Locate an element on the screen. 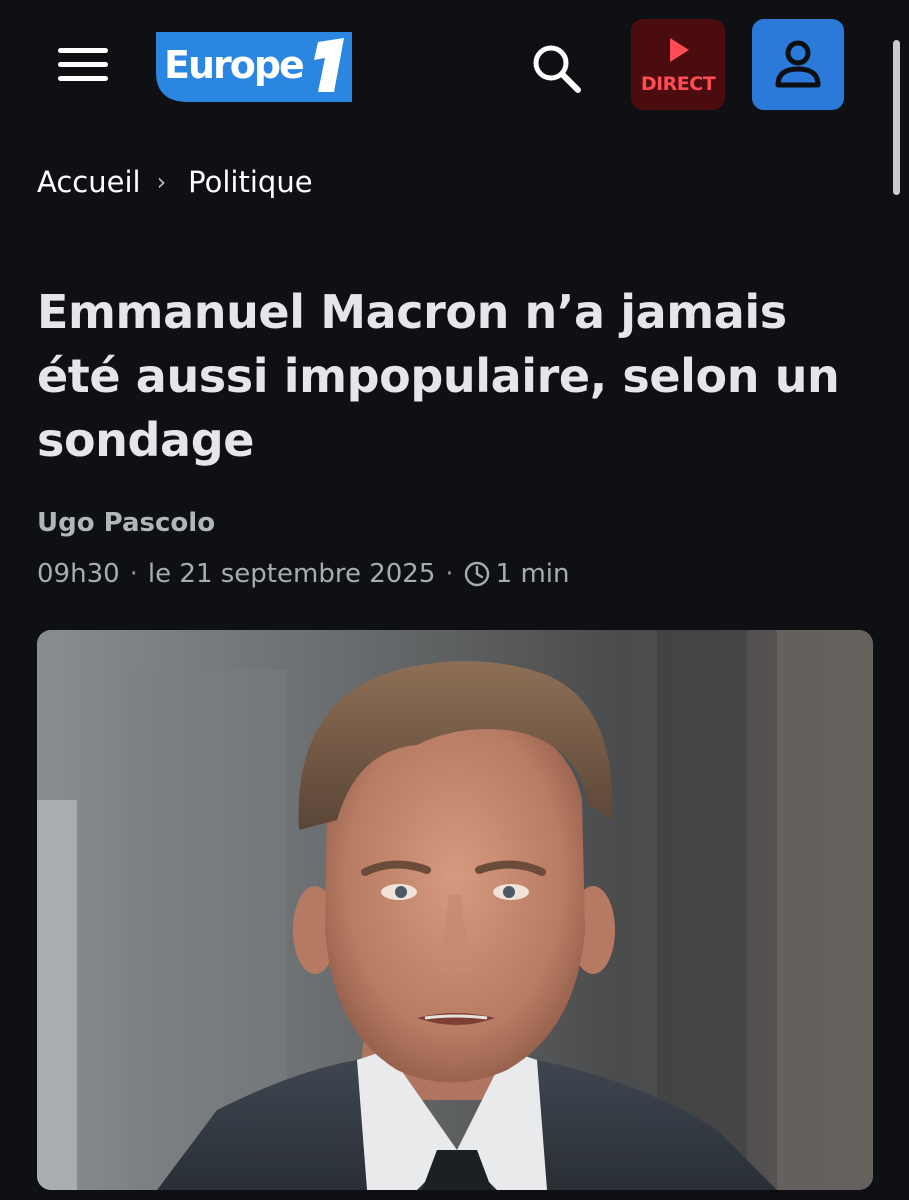 The height and width of the screenshot is (1200, 909). svg-text: Europe is located at coordinates (233, 65).